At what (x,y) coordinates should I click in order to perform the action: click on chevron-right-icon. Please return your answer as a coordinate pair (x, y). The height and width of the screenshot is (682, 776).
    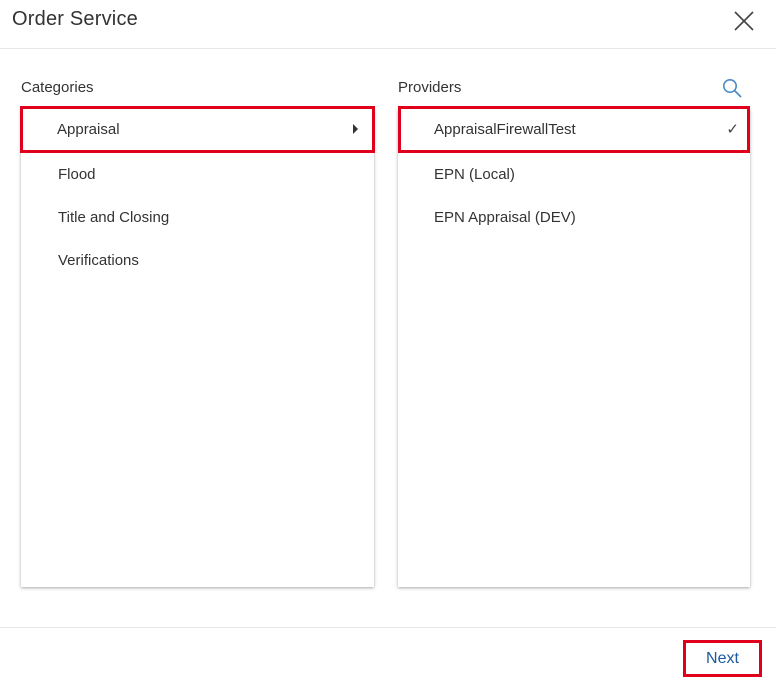
    Looking at the image, I should click on (355, 129).